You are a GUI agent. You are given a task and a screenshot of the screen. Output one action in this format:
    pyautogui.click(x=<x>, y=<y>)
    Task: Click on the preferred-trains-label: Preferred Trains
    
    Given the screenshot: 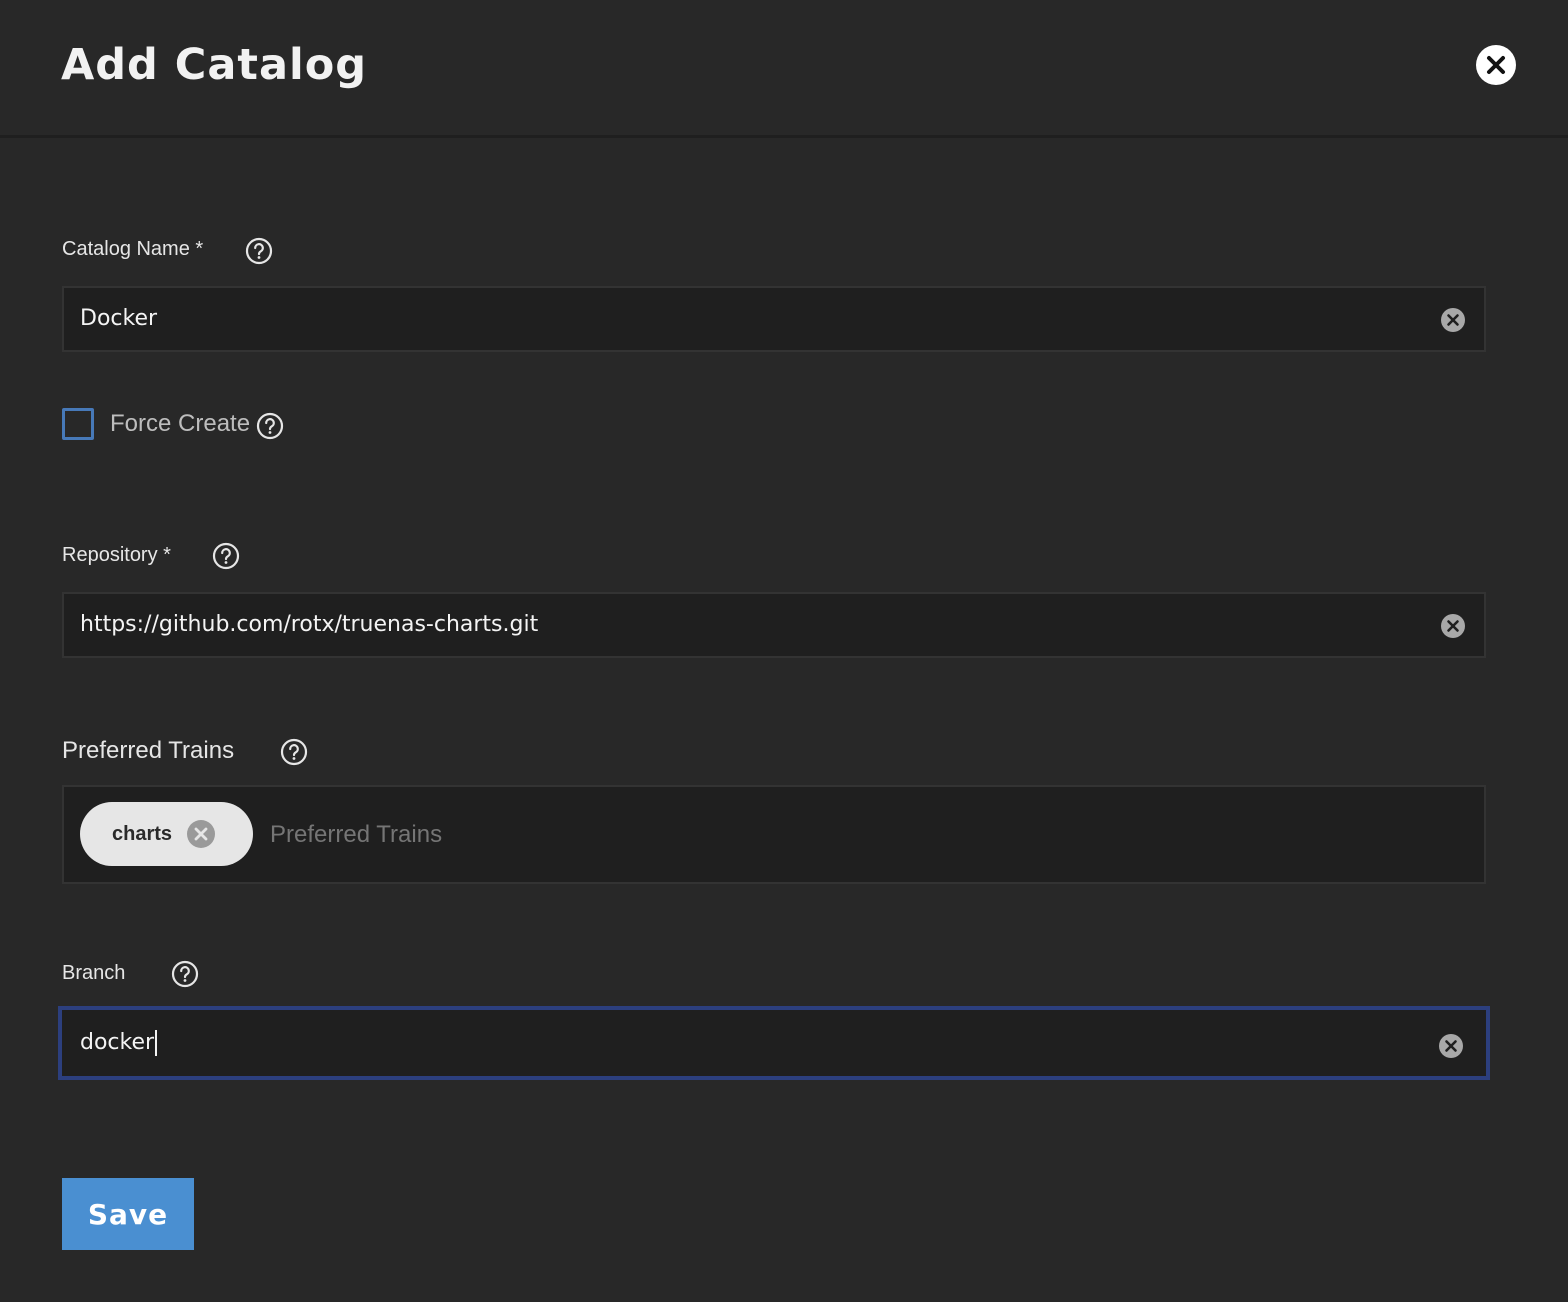 What is the action you would take?
    pyautogui.click(x=148, y=750)
    